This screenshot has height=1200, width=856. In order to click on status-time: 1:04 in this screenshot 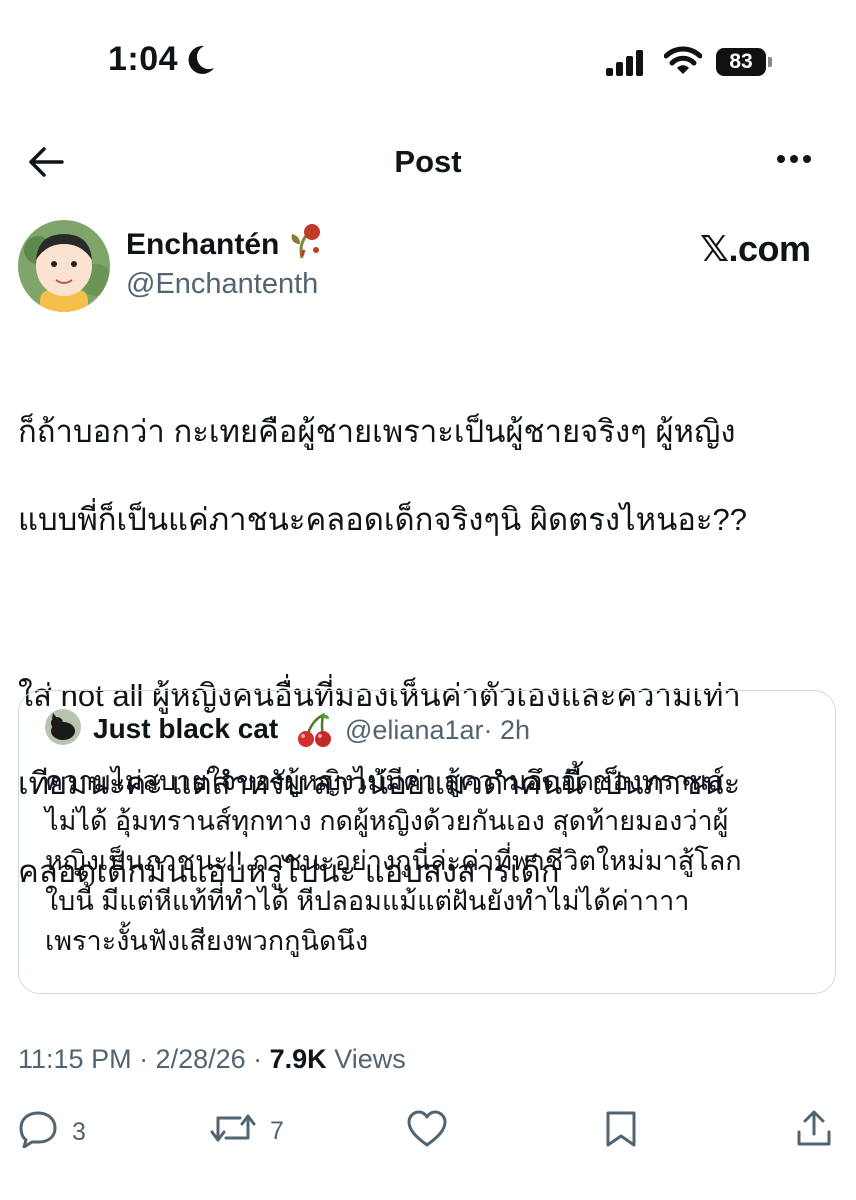, I will do `click(143, 59)`.